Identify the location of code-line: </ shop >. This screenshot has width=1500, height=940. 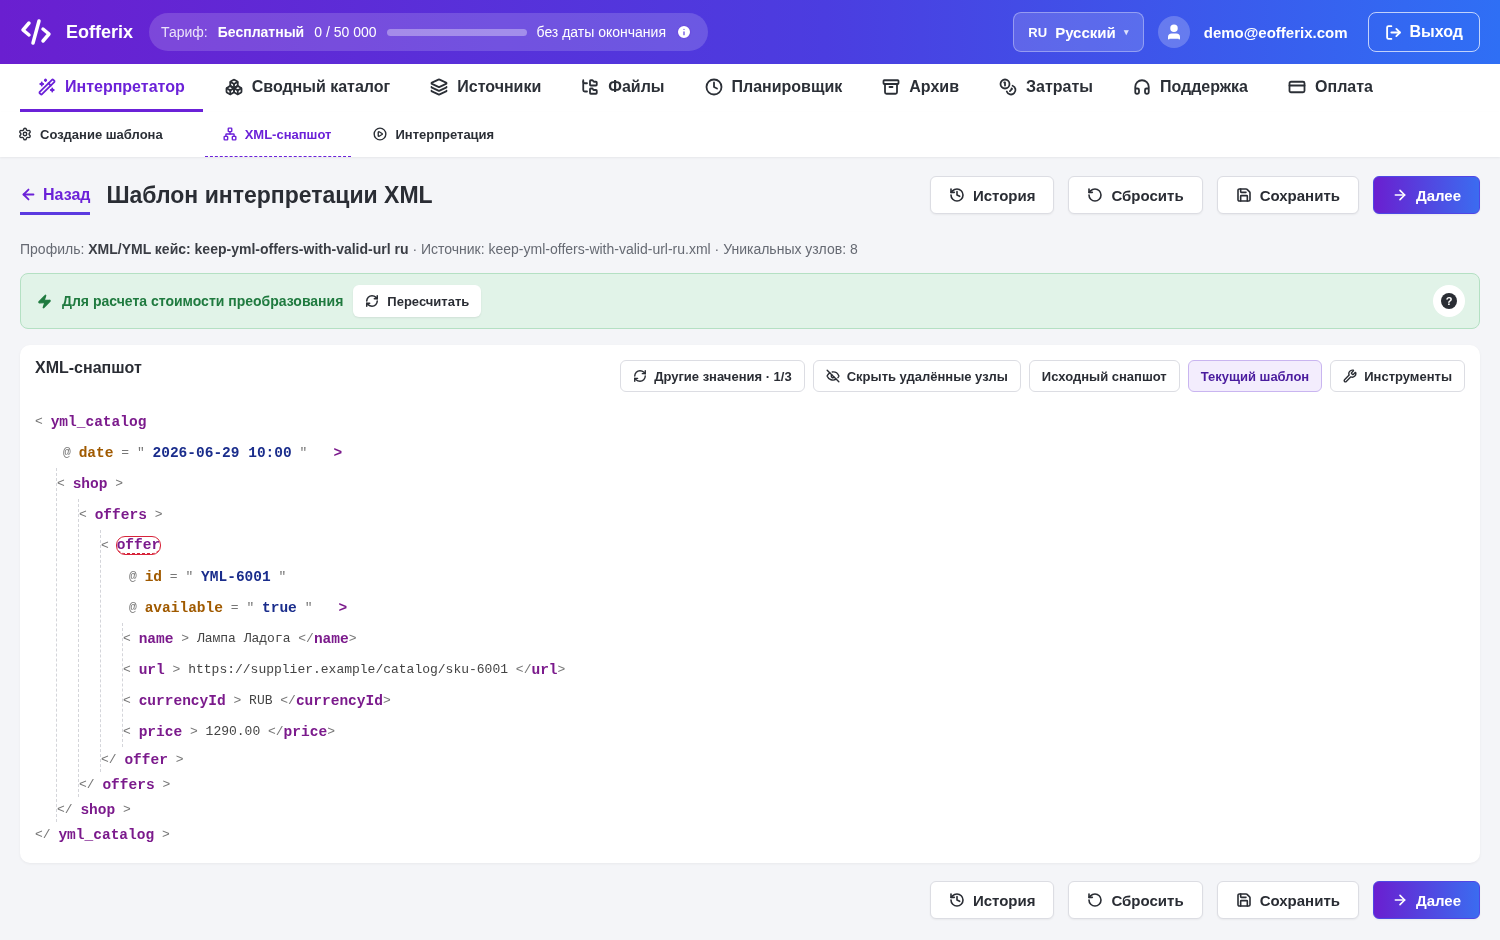
(94, 810).